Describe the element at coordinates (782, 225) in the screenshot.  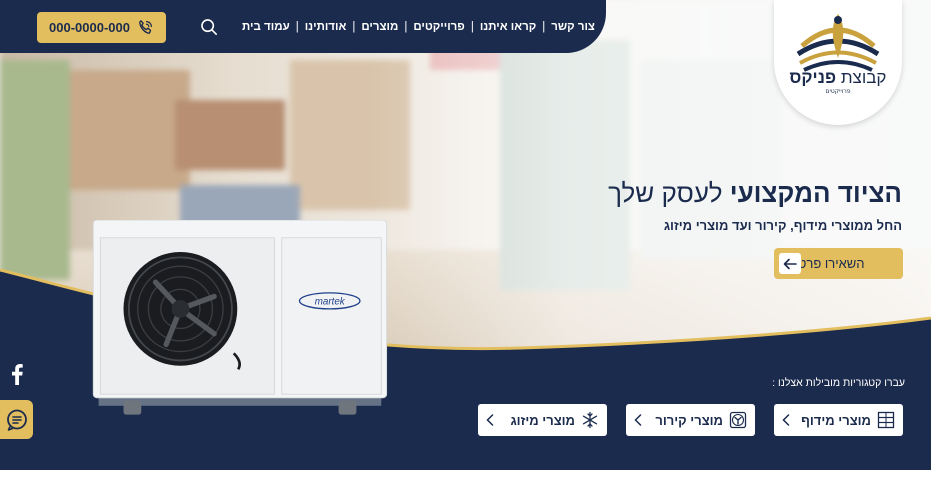
I see `hero-subtitle: החל ממוצרי מידוף, קירור ועד מוצרי מיזוג` at that location.